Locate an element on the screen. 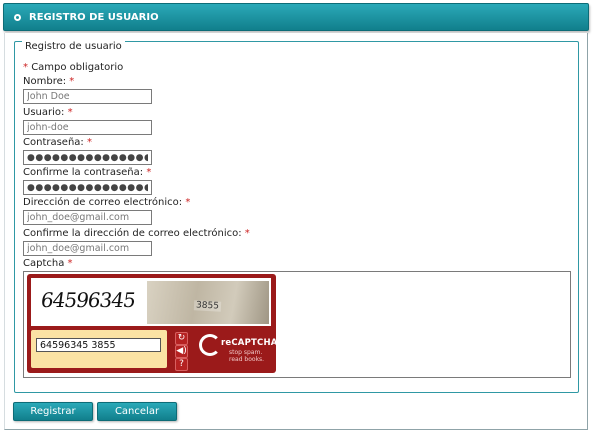 The height and width of the screenshot is (436, 598). help-icon: ? is located at coordinates (181, 364).